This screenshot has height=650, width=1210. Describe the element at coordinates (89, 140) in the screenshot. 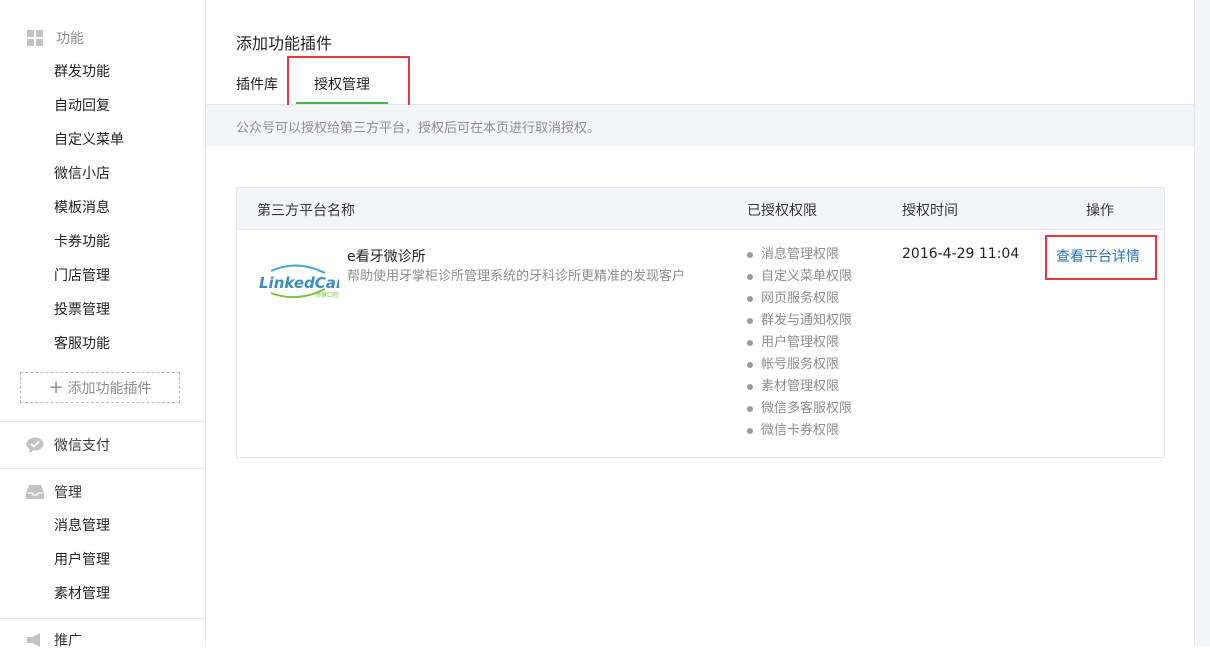

I see `sidebar-item-custom-menu: 自定义菜单` at that location.